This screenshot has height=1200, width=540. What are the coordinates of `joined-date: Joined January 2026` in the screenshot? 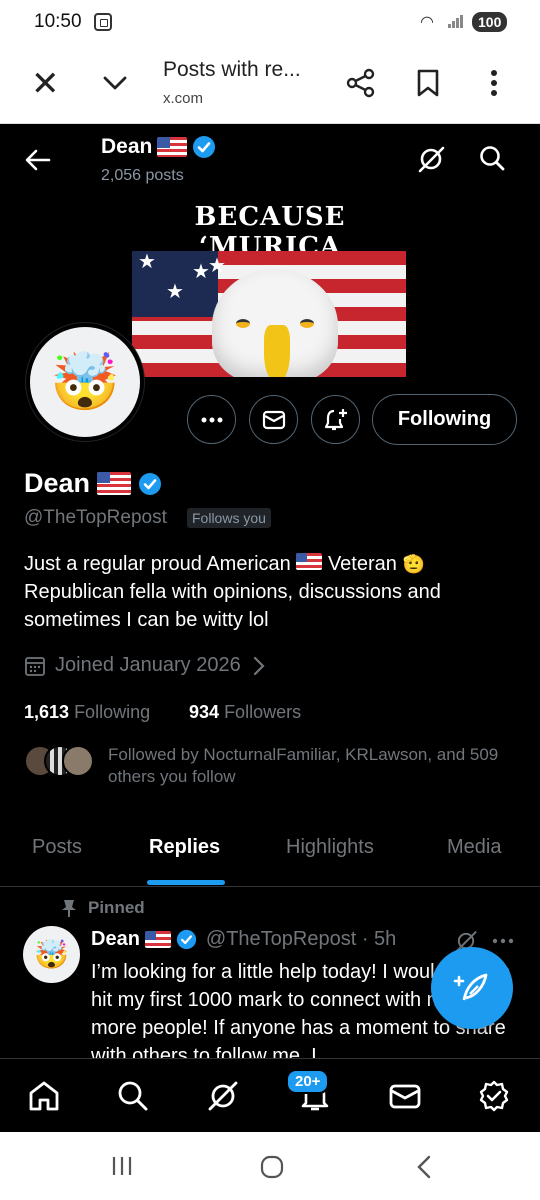 It's located at (145, 665).